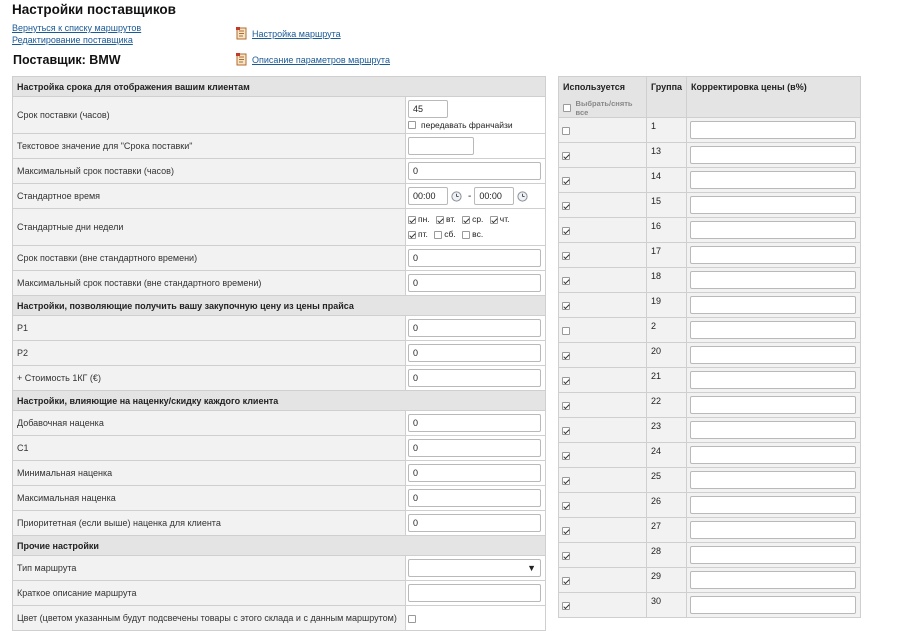  Describe the element at coordinates (474, 523) in the screenshot. I see `priority-markup-input: 0` at that location.